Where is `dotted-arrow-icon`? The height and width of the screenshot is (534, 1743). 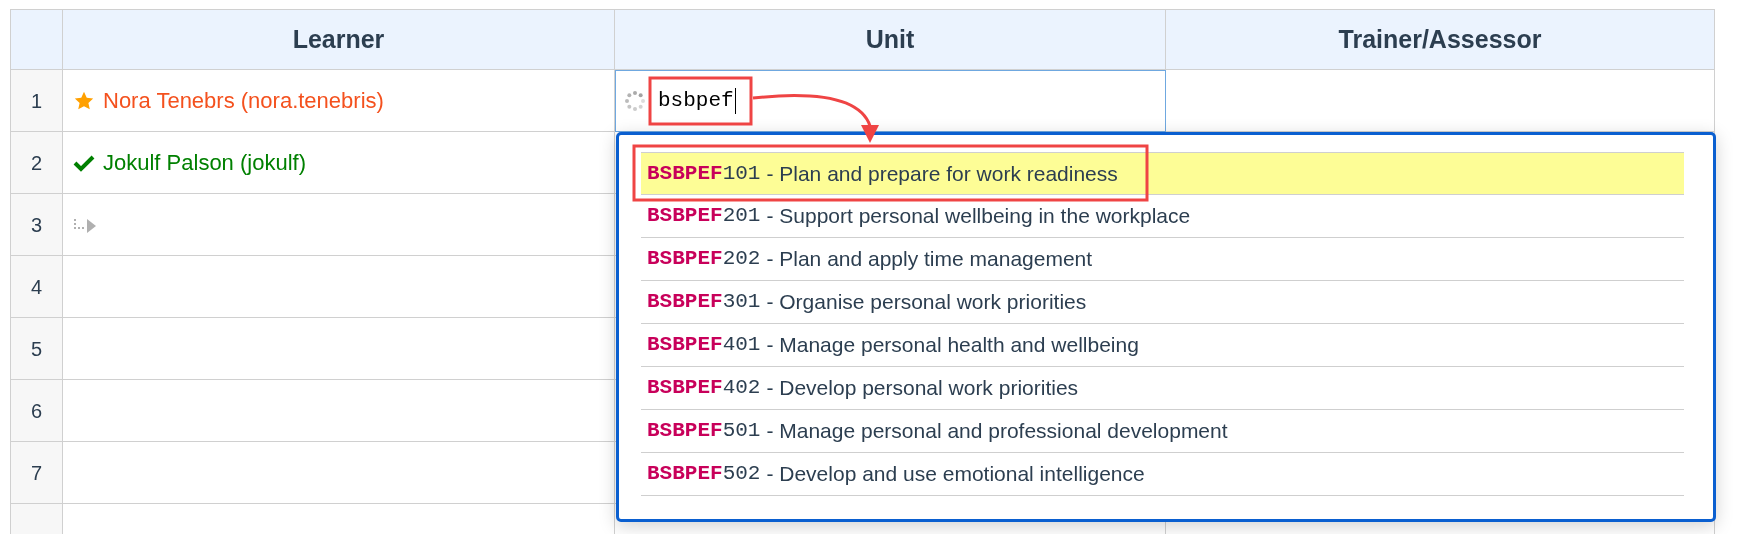
dotted-arrow-icon is located at coordinates (85, 224).